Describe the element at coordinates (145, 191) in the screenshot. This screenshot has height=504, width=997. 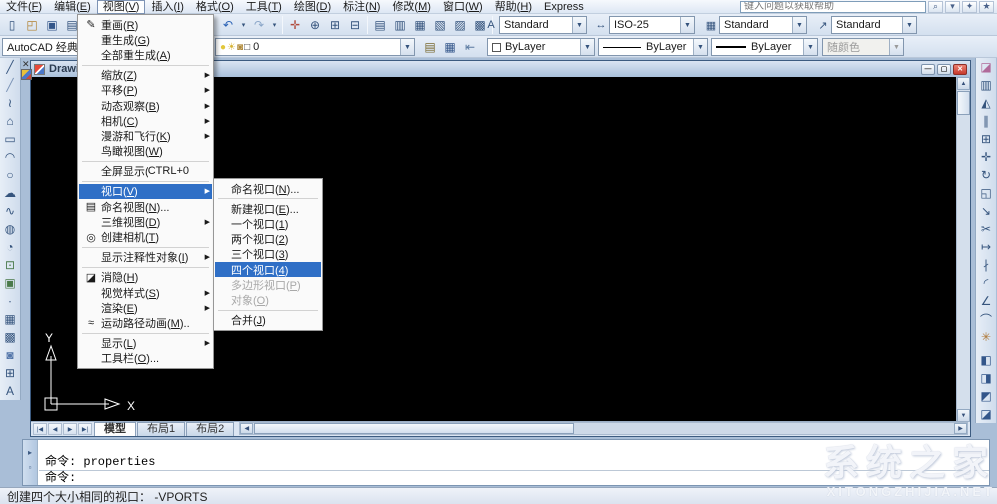
I see `menu-item-viewports: 视口(V) ▶` at that location.